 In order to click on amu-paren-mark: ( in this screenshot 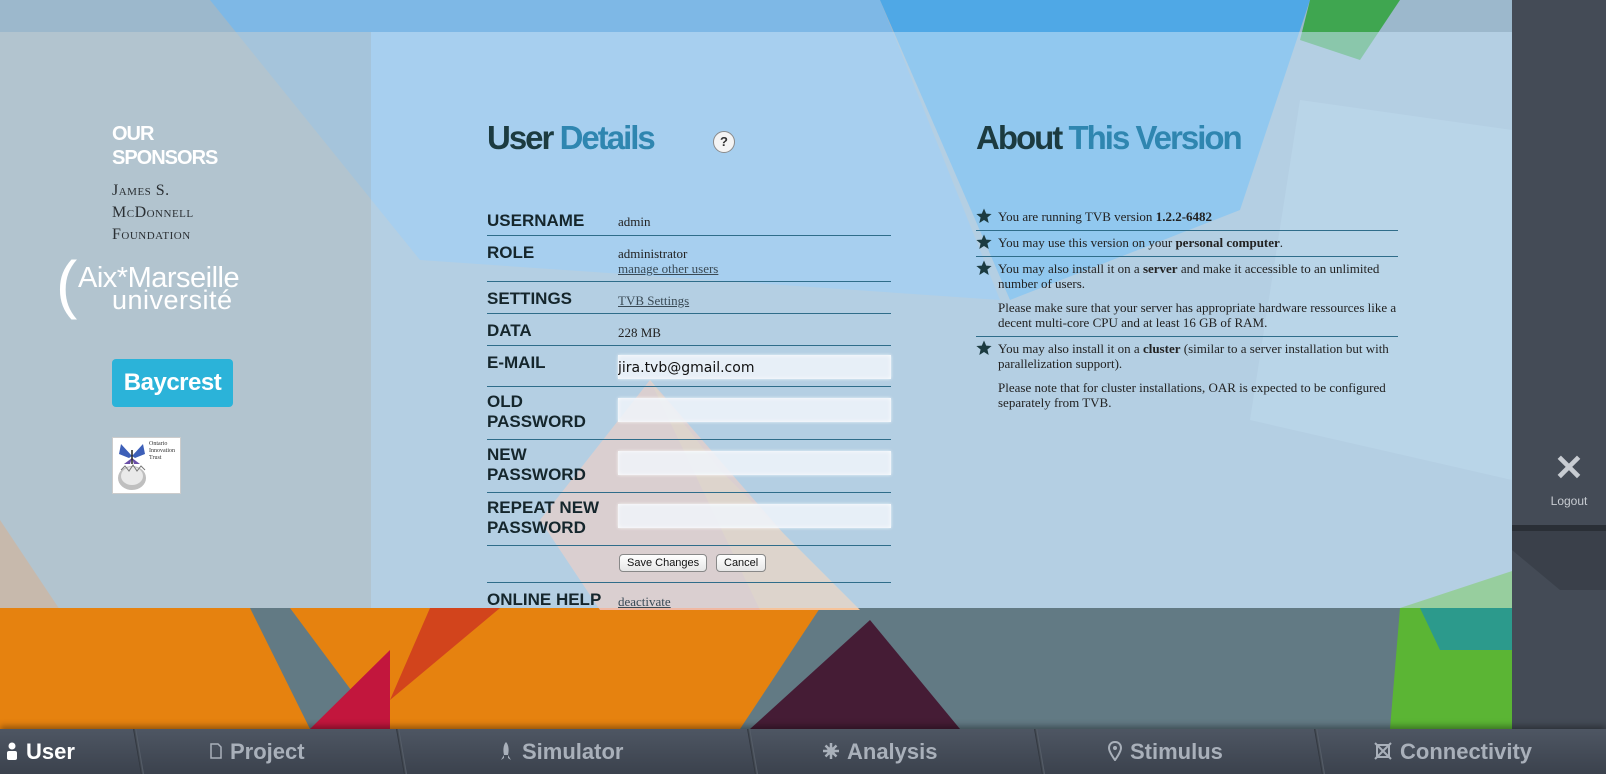, I will do `click(67, 284)`.